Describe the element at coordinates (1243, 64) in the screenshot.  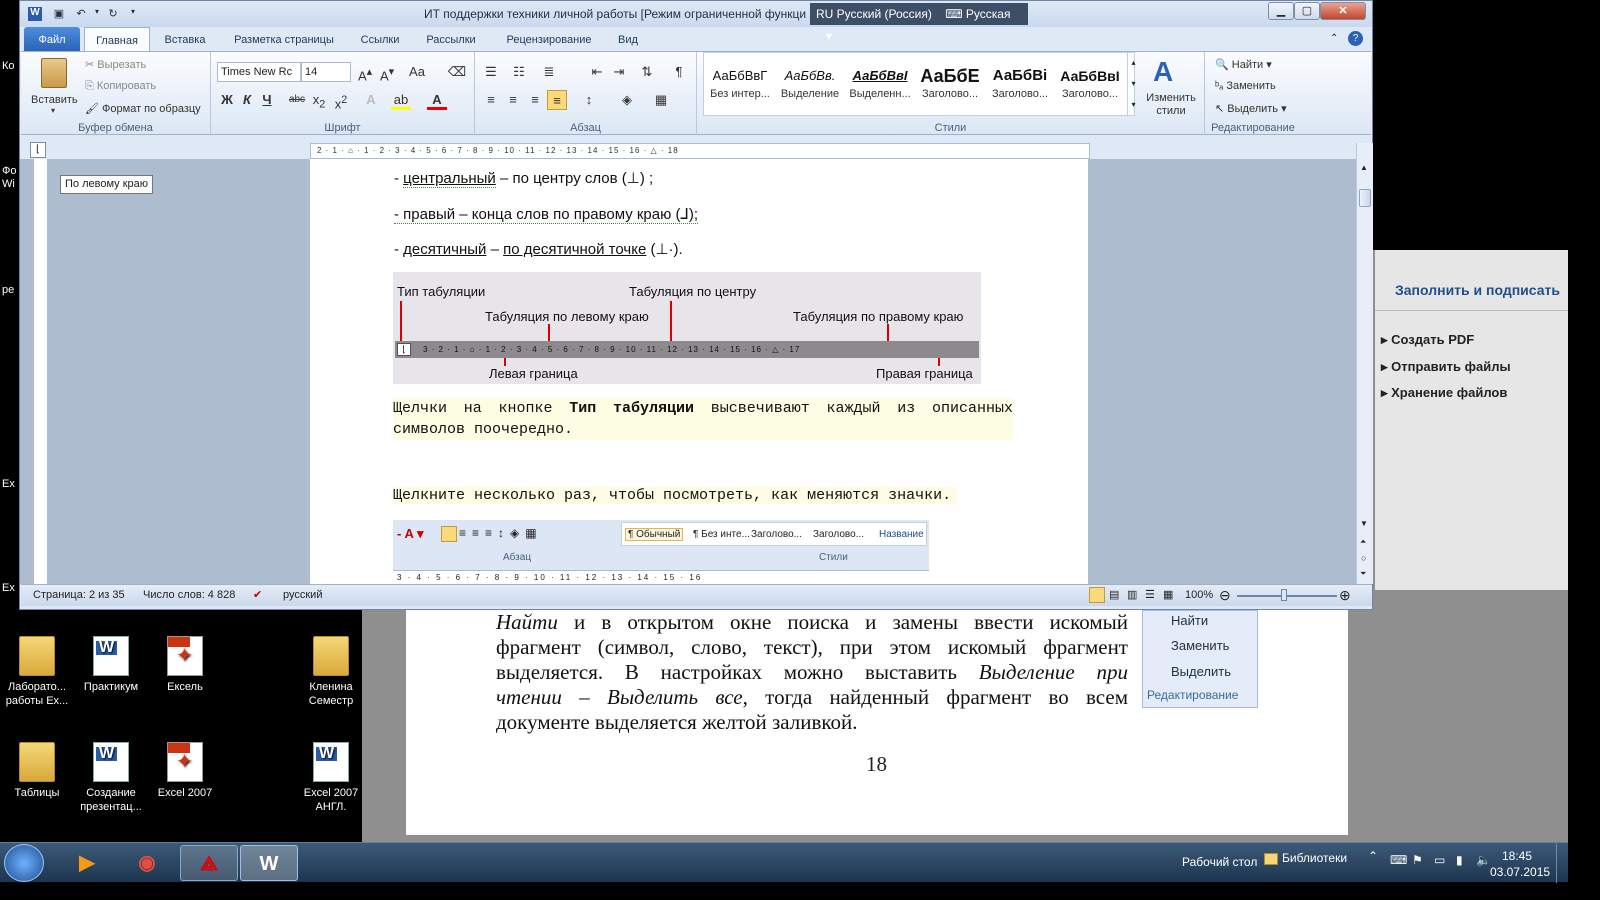
I see `find-button: 🔍 Найти ▾` at that location.